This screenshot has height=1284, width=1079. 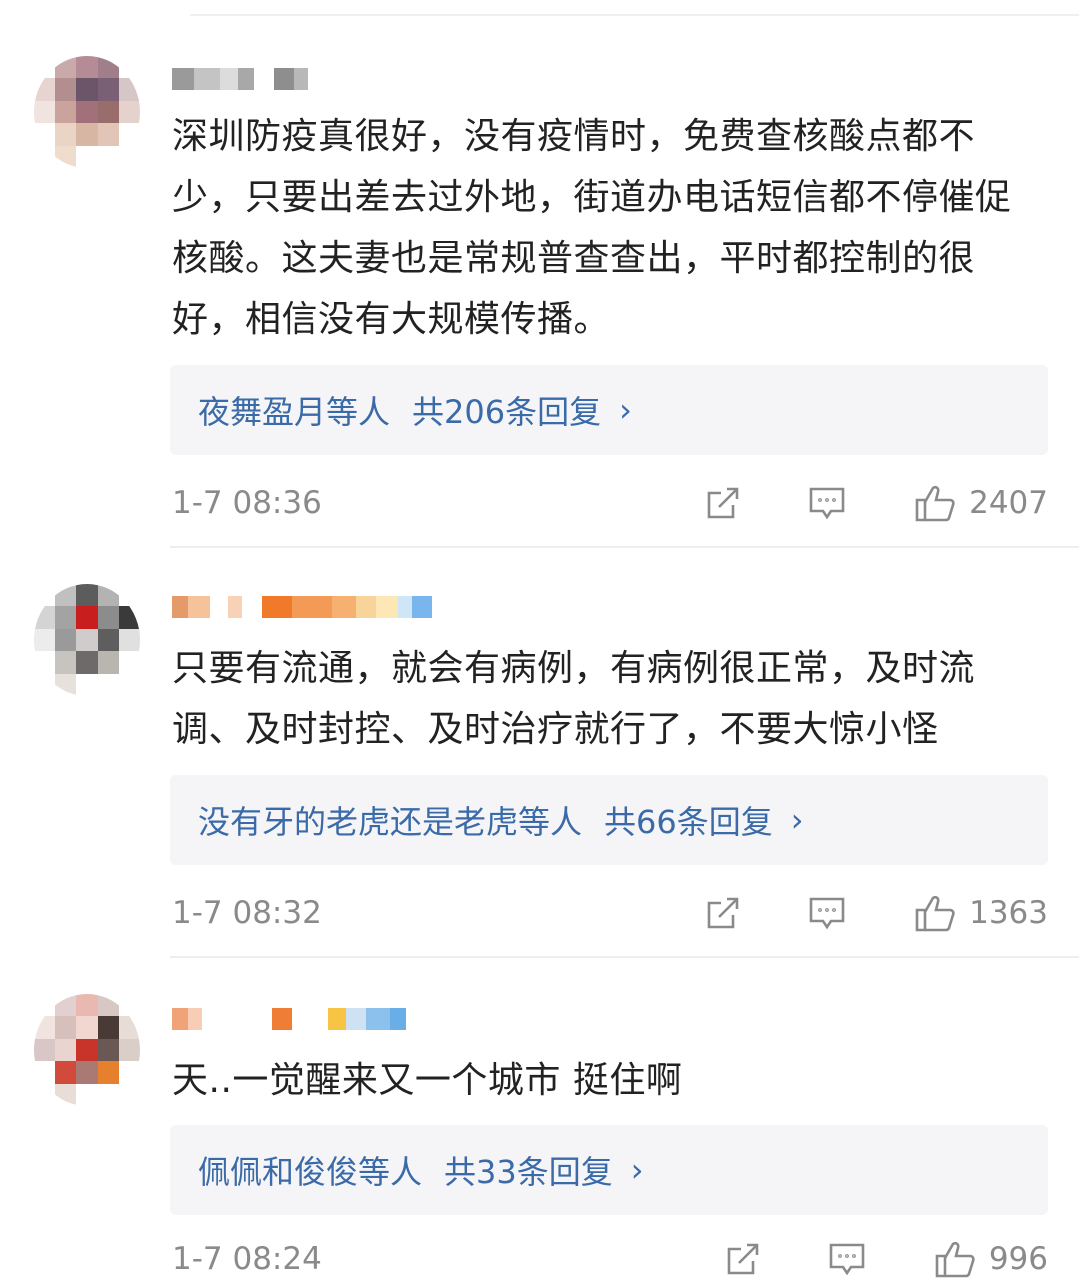 What do you see at coordinates (390, 820) in the screenshot?
I see `reply-users: 没有牙的老虎还是老虎等人` at bounding box center [390, 820].